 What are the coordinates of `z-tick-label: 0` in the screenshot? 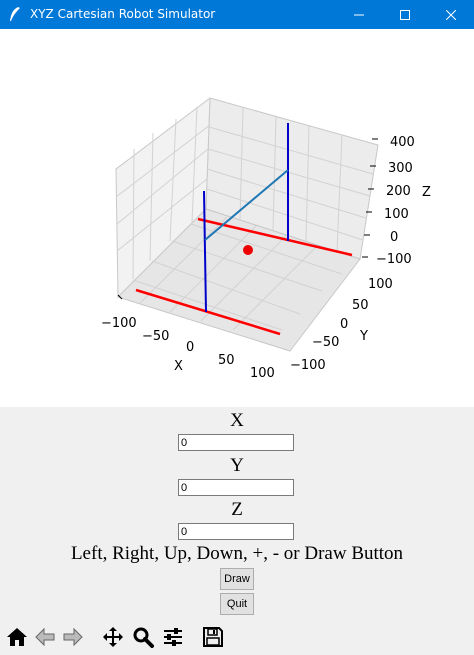 It's located at (394, 237).